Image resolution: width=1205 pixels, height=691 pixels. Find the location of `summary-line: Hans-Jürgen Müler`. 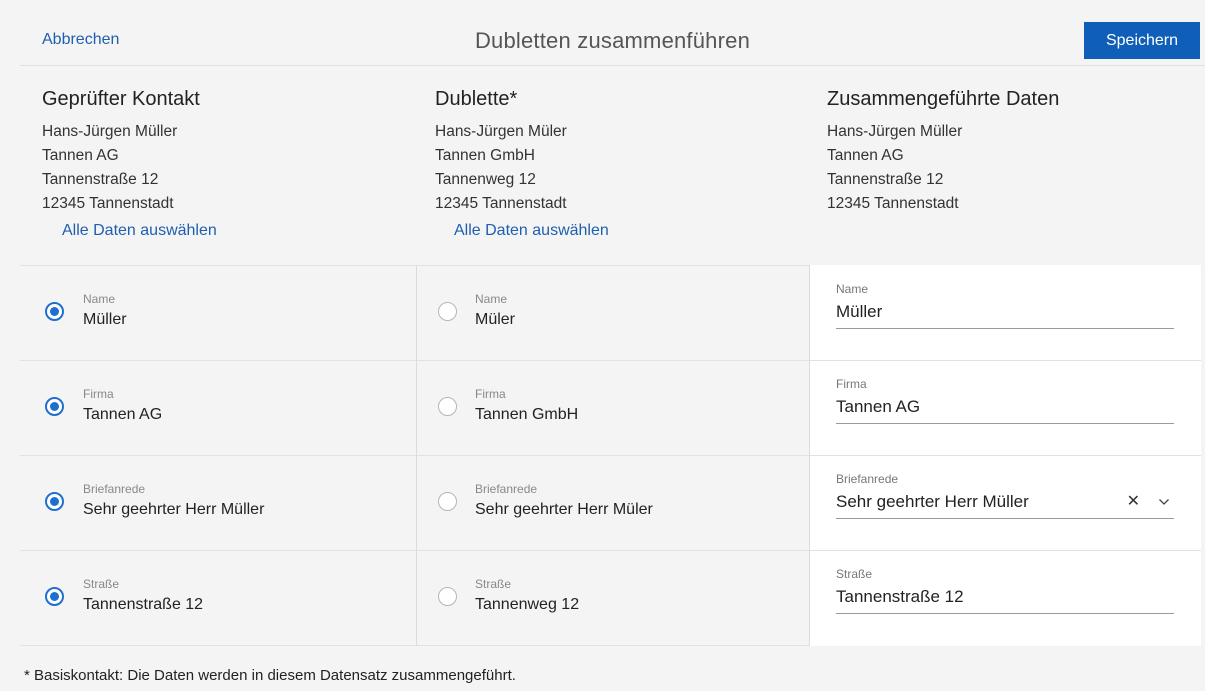

summary-line: Hans-Jürgen Müler is located at coordinates (501, 131).